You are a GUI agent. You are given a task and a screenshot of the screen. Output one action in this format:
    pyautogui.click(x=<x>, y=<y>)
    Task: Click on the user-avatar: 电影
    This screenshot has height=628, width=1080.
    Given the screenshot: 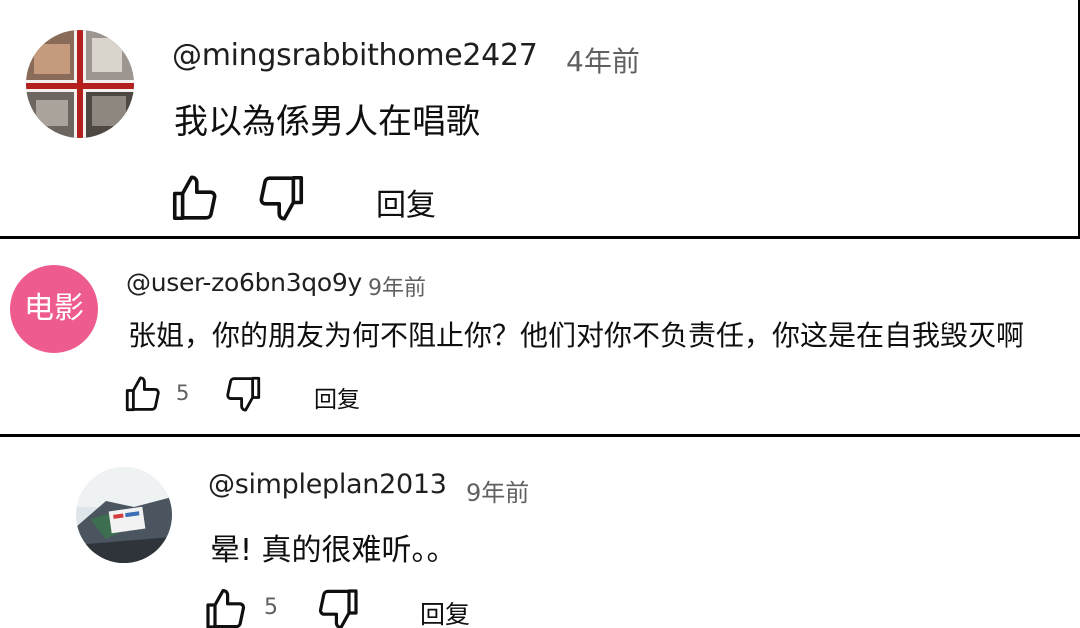 What is the action you would take?
    pyautogui.click(x=54, y=309)
    